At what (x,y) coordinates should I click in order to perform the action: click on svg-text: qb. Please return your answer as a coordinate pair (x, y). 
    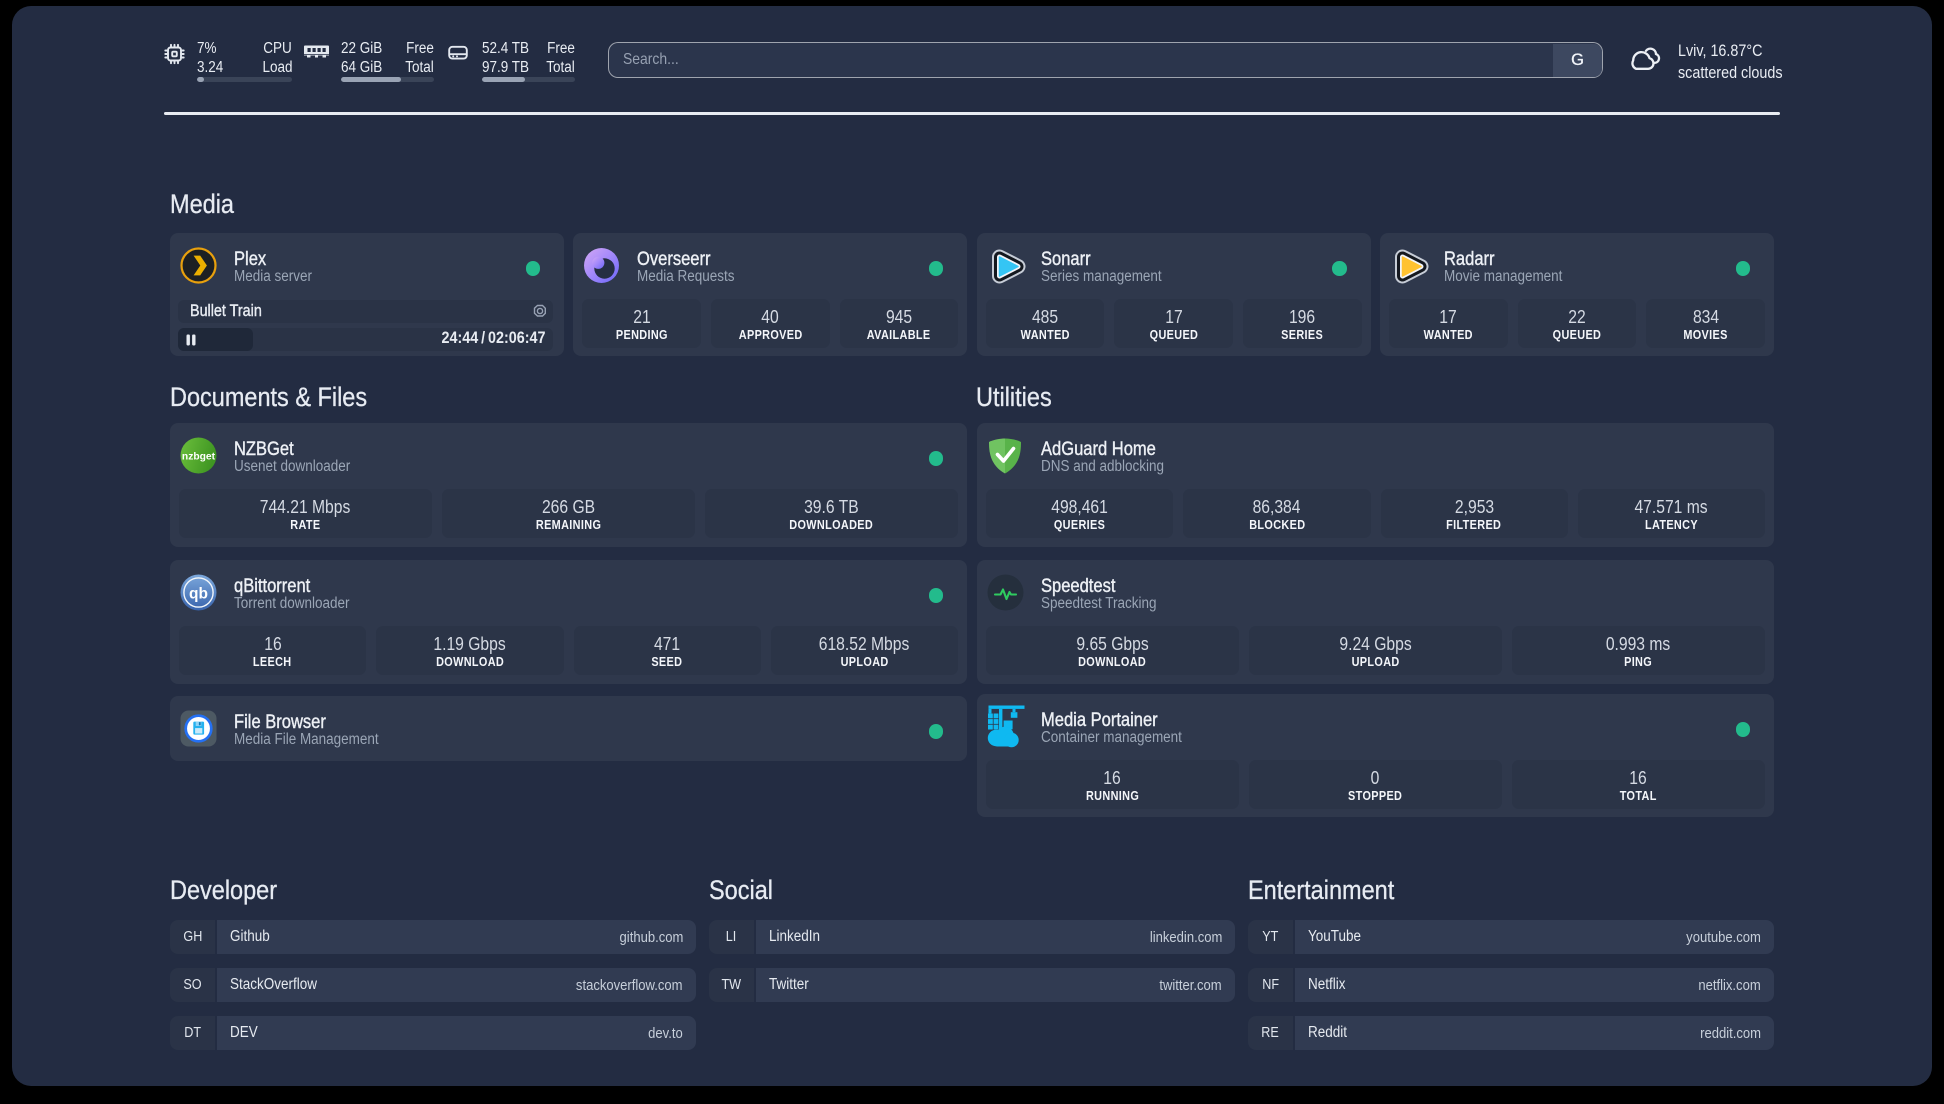
    Looking at the image, I should click on (198, 594).